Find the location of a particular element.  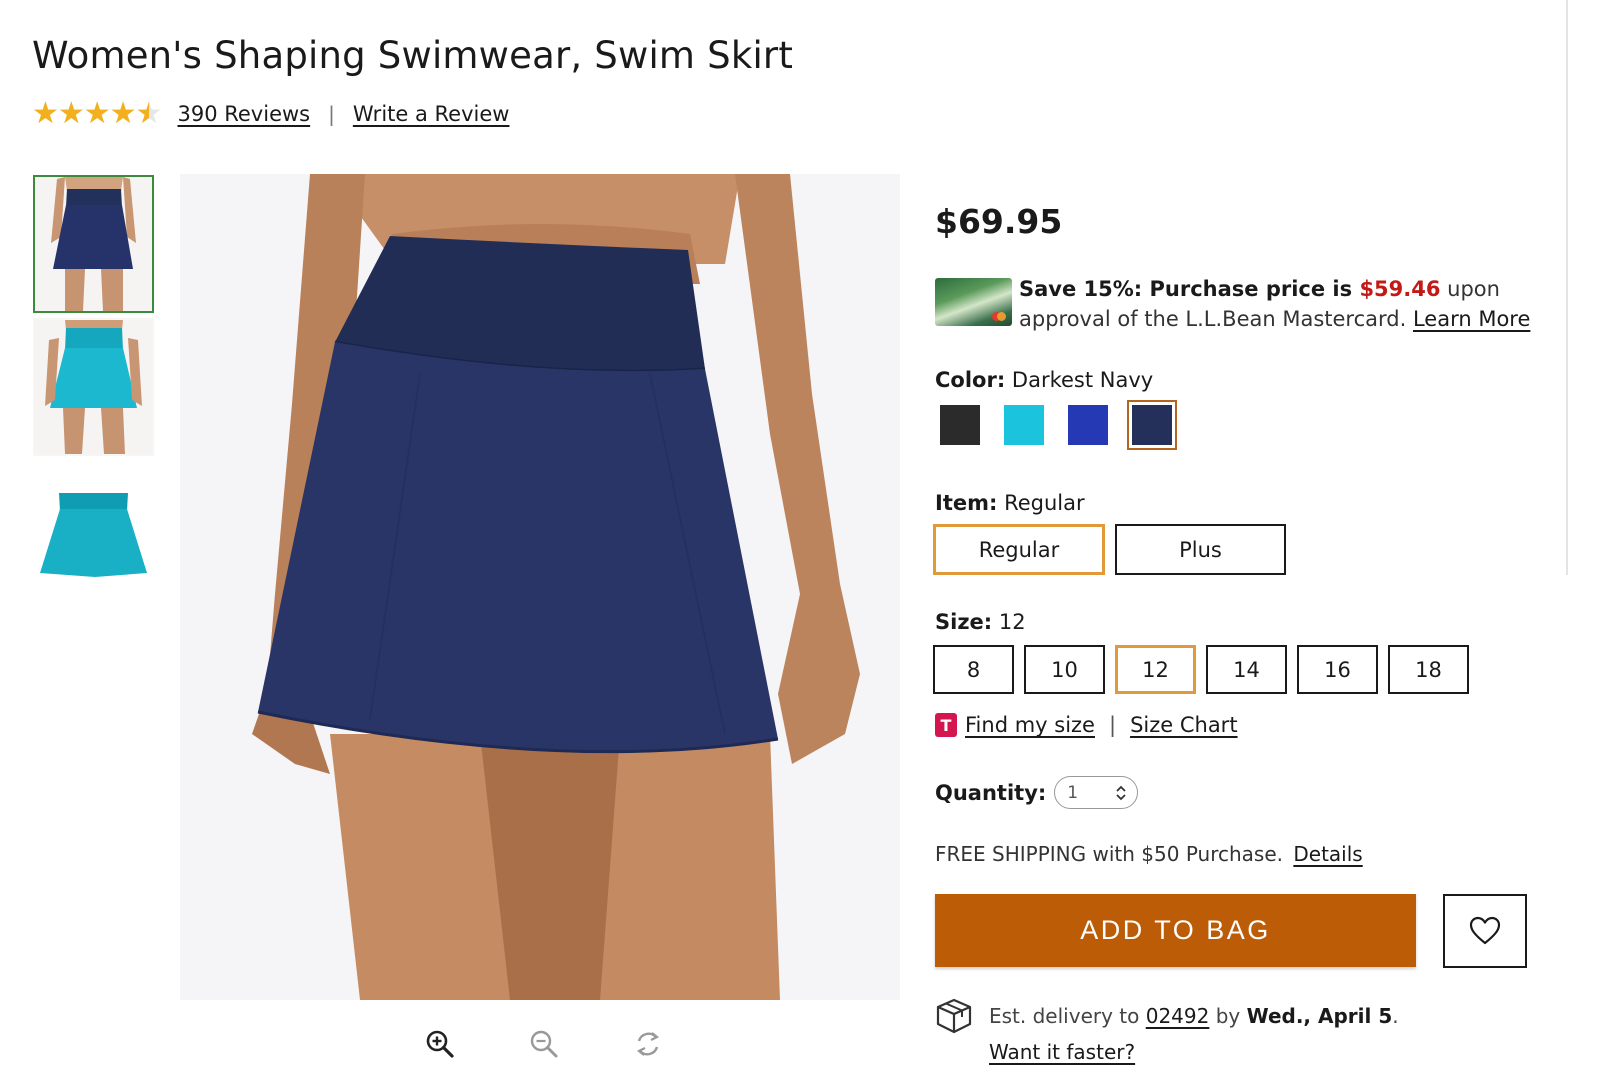

quantity-row: Quantity: 1 is located at coordinates (1037, 792).